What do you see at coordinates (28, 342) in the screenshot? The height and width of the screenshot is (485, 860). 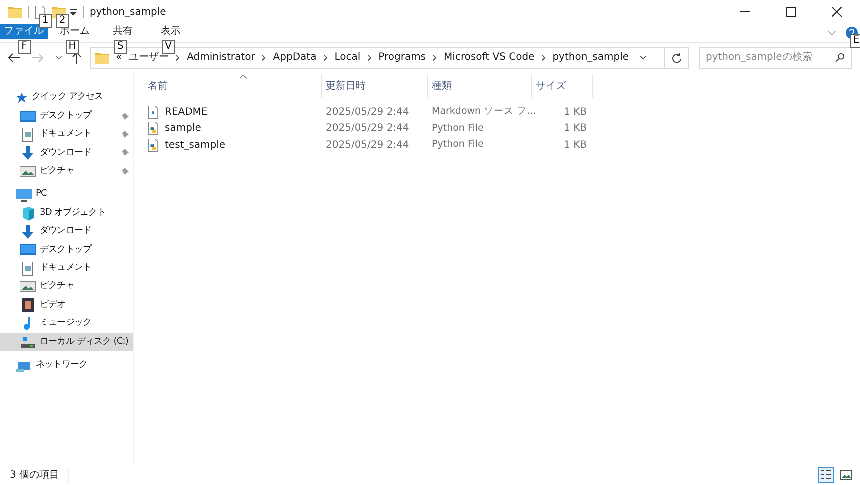 I see `drive-icon` at bounding box center [28, 342].